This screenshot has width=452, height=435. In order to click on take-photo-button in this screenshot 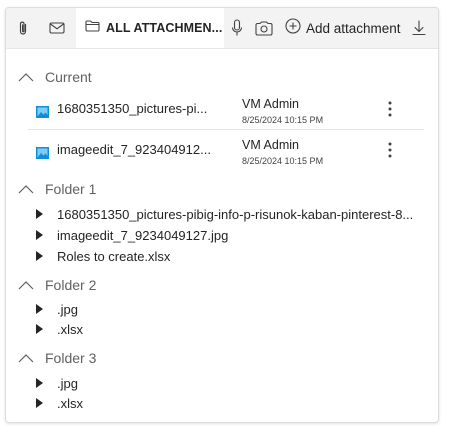, I will do `click(264, 28)`.